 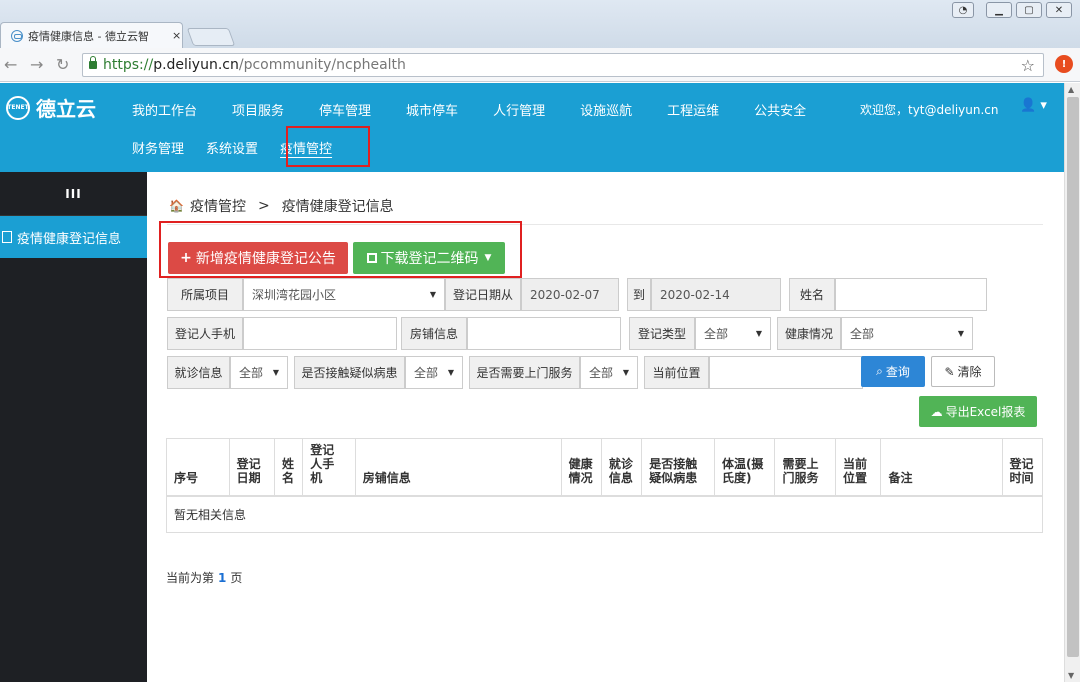 I want to click on user-menu-icon: 👤 ▾, so click(x=1033, y=105).